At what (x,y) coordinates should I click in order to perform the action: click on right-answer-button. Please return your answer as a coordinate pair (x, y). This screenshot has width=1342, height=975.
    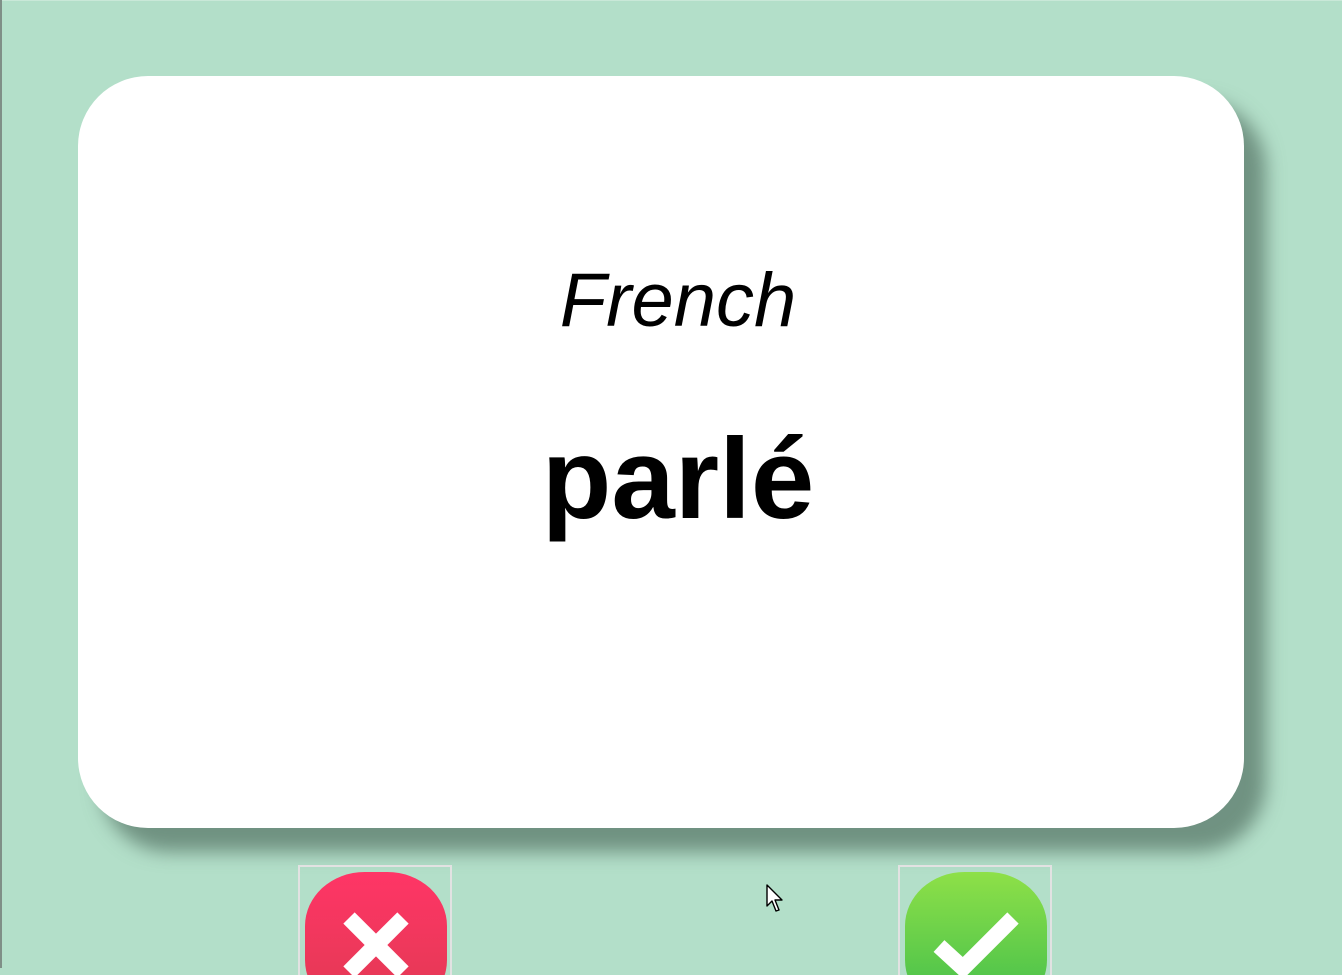
    Looking at the image, I should click on (975, 920).